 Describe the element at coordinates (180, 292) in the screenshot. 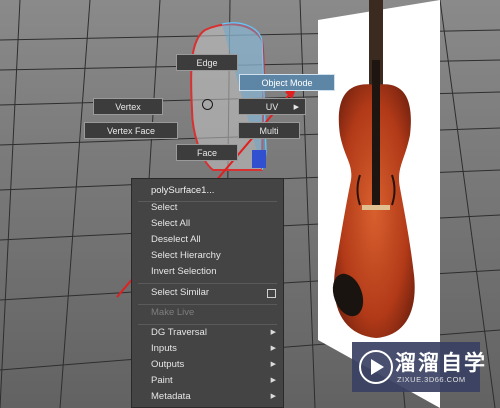

I see `menu-item-select-similar-label: Select Similar` at that location.